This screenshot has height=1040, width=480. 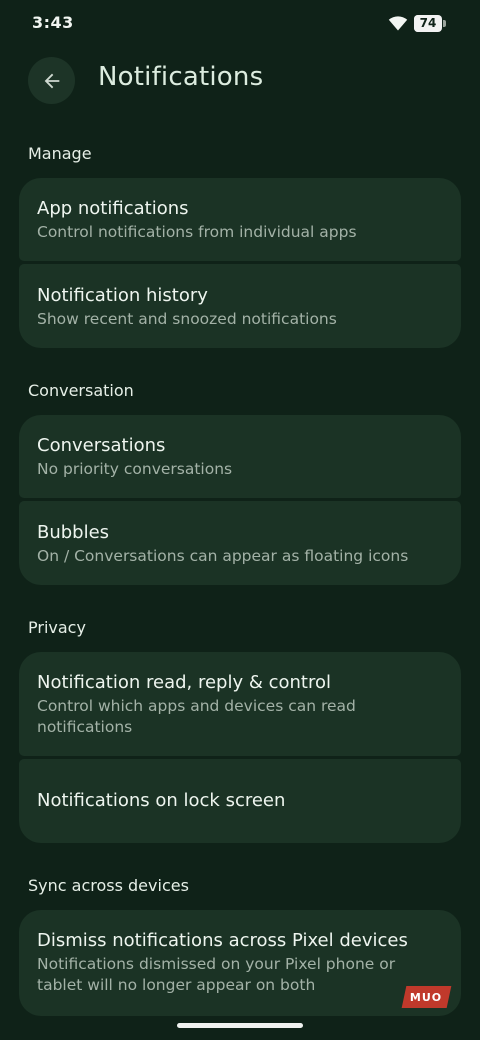 I want to click on back-button, so click(x=51, y=80).